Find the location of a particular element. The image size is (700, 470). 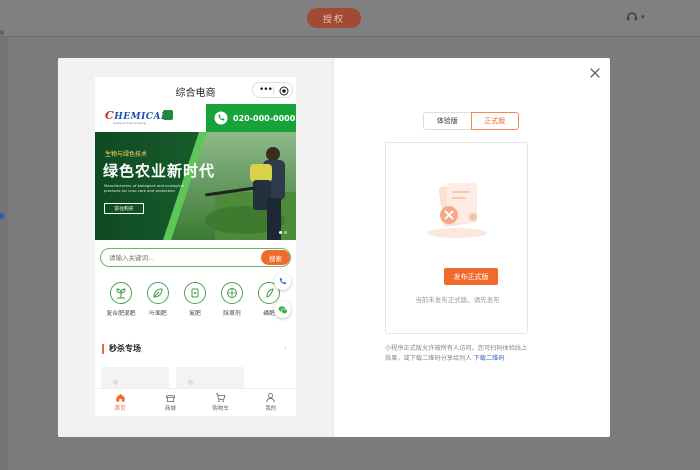

banner-tag: 生物与绿色技术 is located at coordinates (126, 154).